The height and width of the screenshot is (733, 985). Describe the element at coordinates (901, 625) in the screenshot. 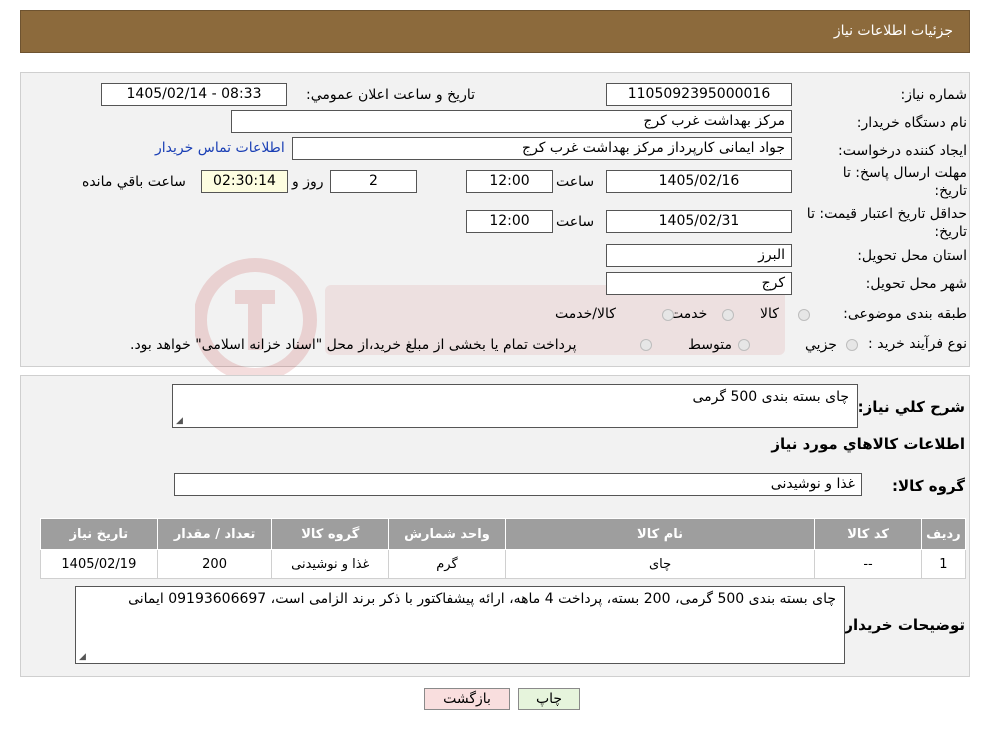

I see `buyer-notes-label: توضيحات خريدار:` at that location.